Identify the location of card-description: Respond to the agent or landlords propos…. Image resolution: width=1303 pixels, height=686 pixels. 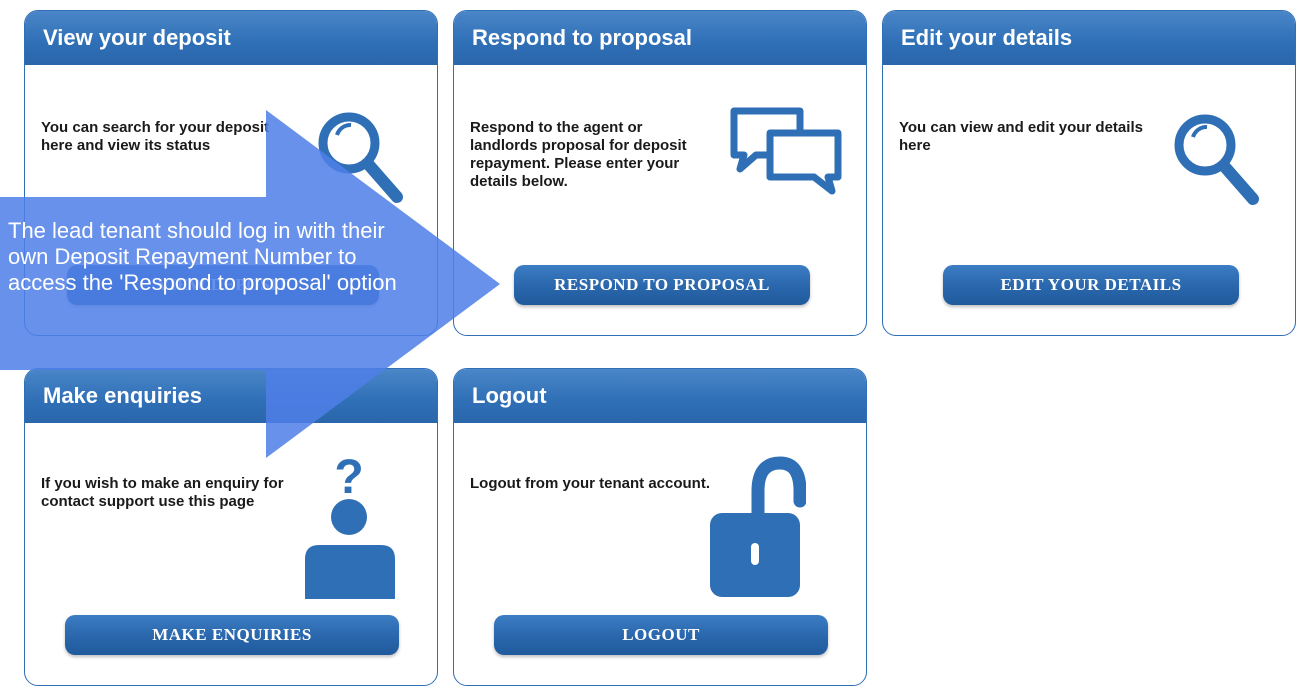
(578, 154).